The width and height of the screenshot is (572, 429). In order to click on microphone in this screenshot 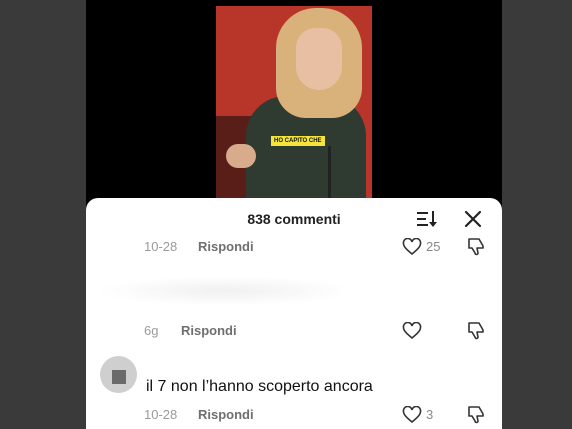, I will do `click(329, 172)`.